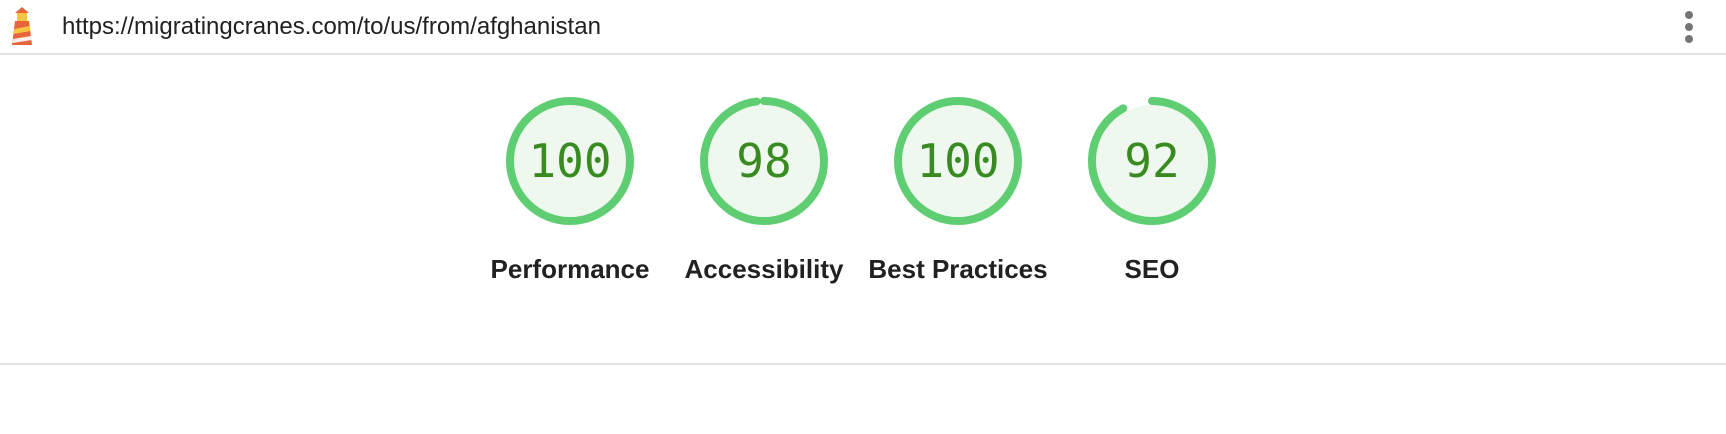 Image resolution: width=1726 pixels, height=434 pixels. What do you see at coordinates (1152, 269) in the screenshot?
I see `gauge-label: SEO` at bounding box center [1152, 269].